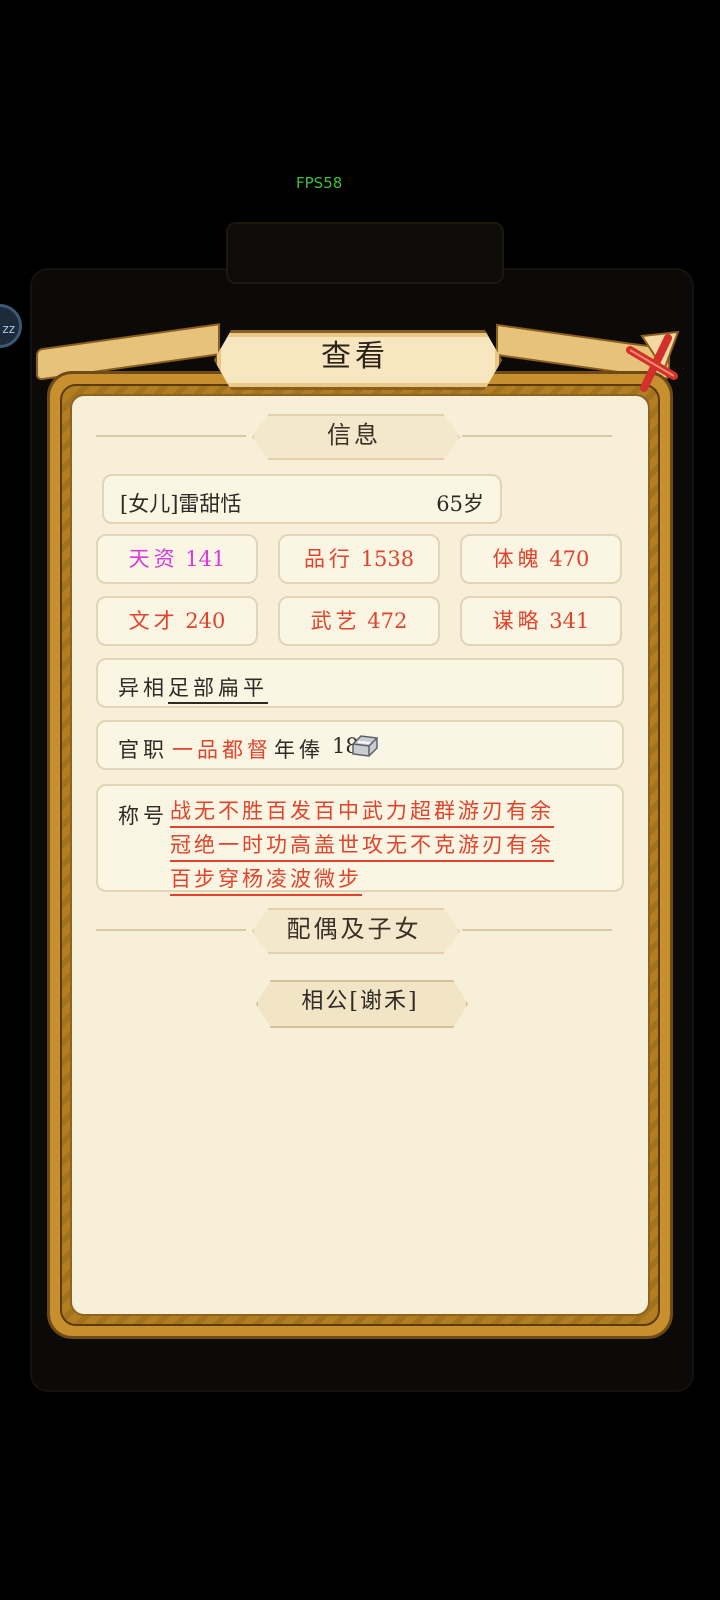 The image size is (720, 1600). What do you see at coordinates (384, 559) in the screenshot?
I see `stat-value: 1538` at bounding box center [384, 559].